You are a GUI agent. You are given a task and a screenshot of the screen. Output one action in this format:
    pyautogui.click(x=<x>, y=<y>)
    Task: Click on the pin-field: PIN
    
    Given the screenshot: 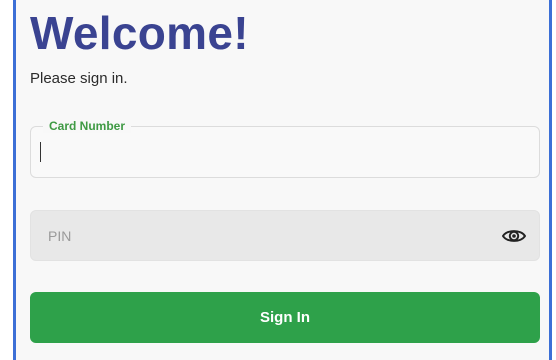 What is the action you would take?
    pyautogui.click(x=285, y=235)
    